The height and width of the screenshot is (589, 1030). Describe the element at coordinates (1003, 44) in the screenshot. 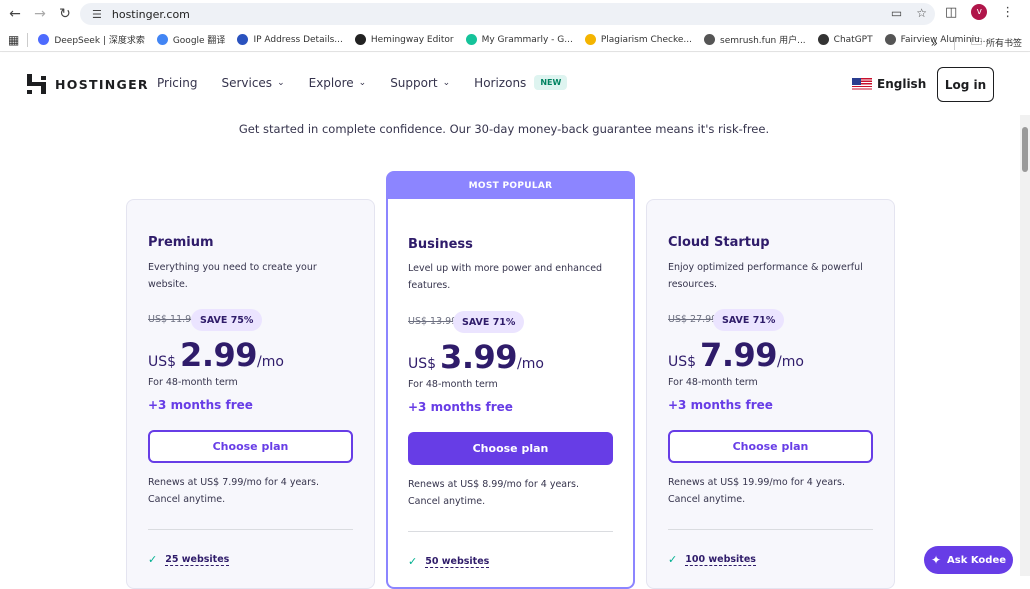

I see `all-bookmarks-label: 所有书签` at that location.